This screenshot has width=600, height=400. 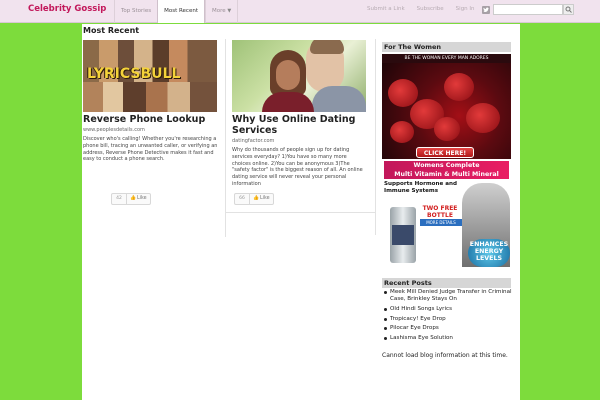 What do you see at coordinates (403, 235) in the screenshot?
I see `vitamin-bottle-image` at bounding box center [403, 235].